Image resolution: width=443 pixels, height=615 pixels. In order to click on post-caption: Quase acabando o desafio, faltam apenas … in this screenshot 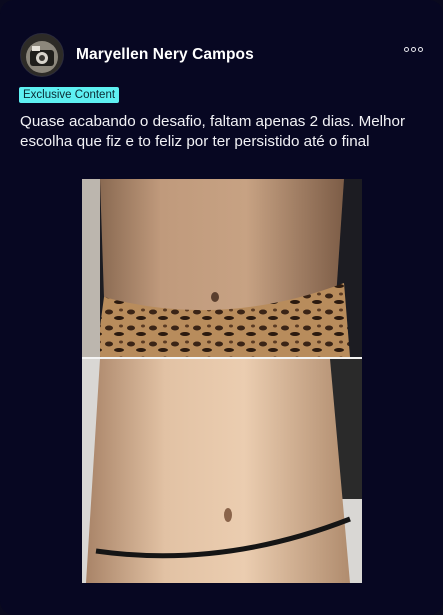, I will do `click(212, 131)`.